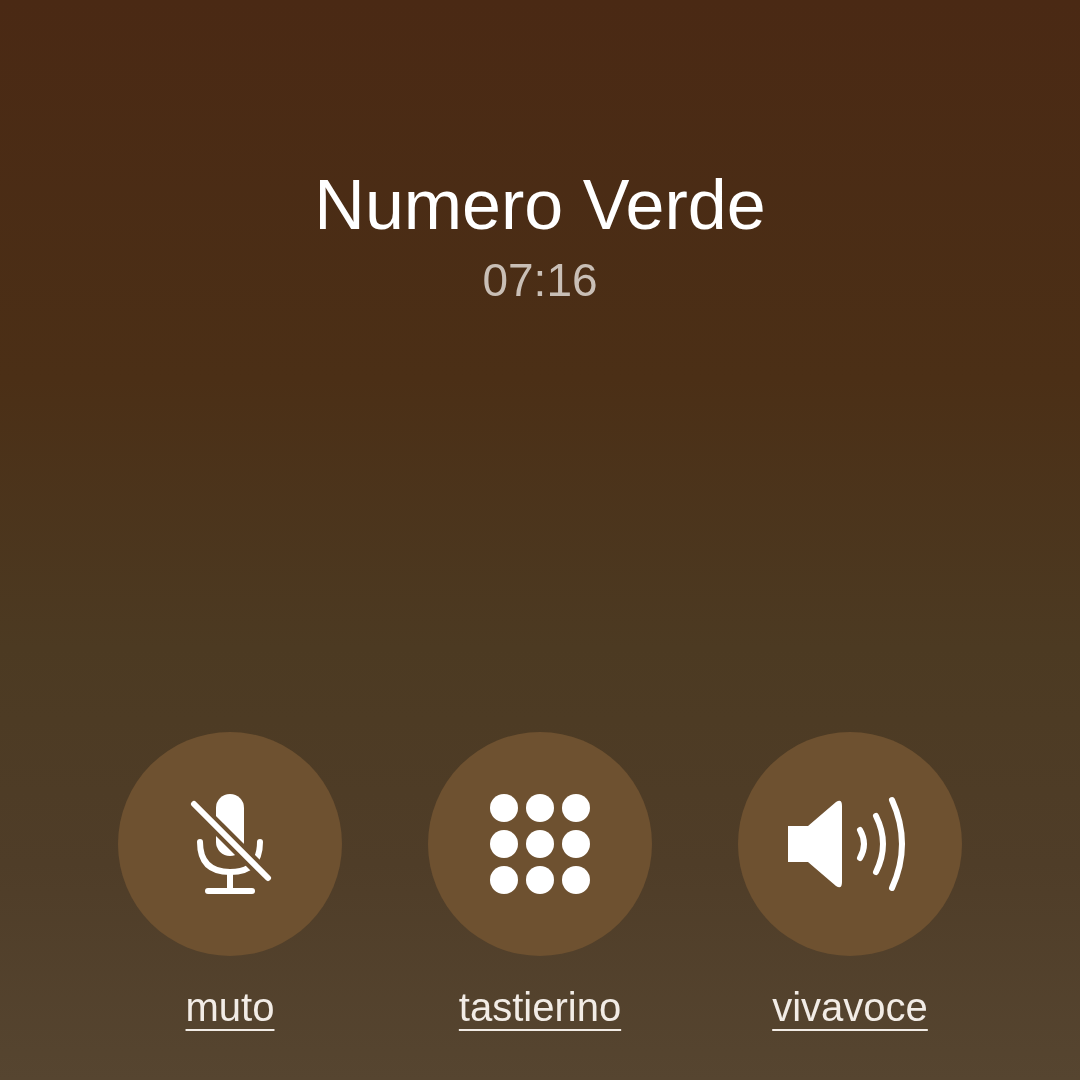 This screenshot has width=1080, height=1080. I want to click on caller-name: Numero Verde, so click(540, 205).